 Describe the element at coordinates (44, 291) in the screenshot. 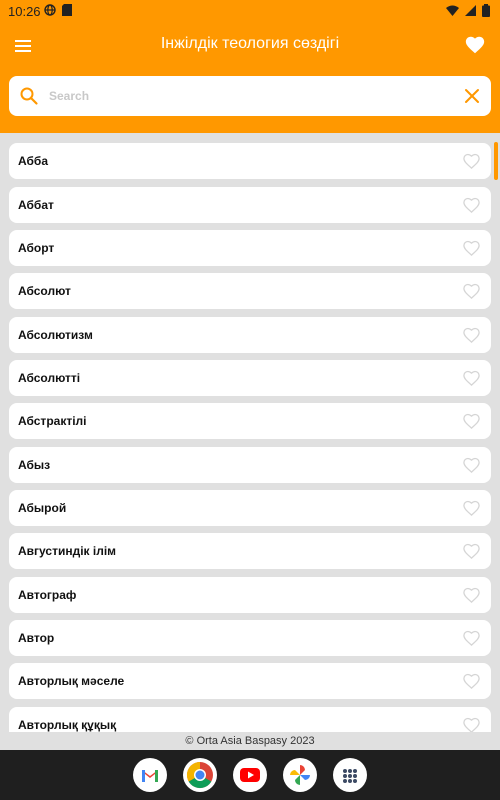

I see `list-item-label: Абсолют` at that location.